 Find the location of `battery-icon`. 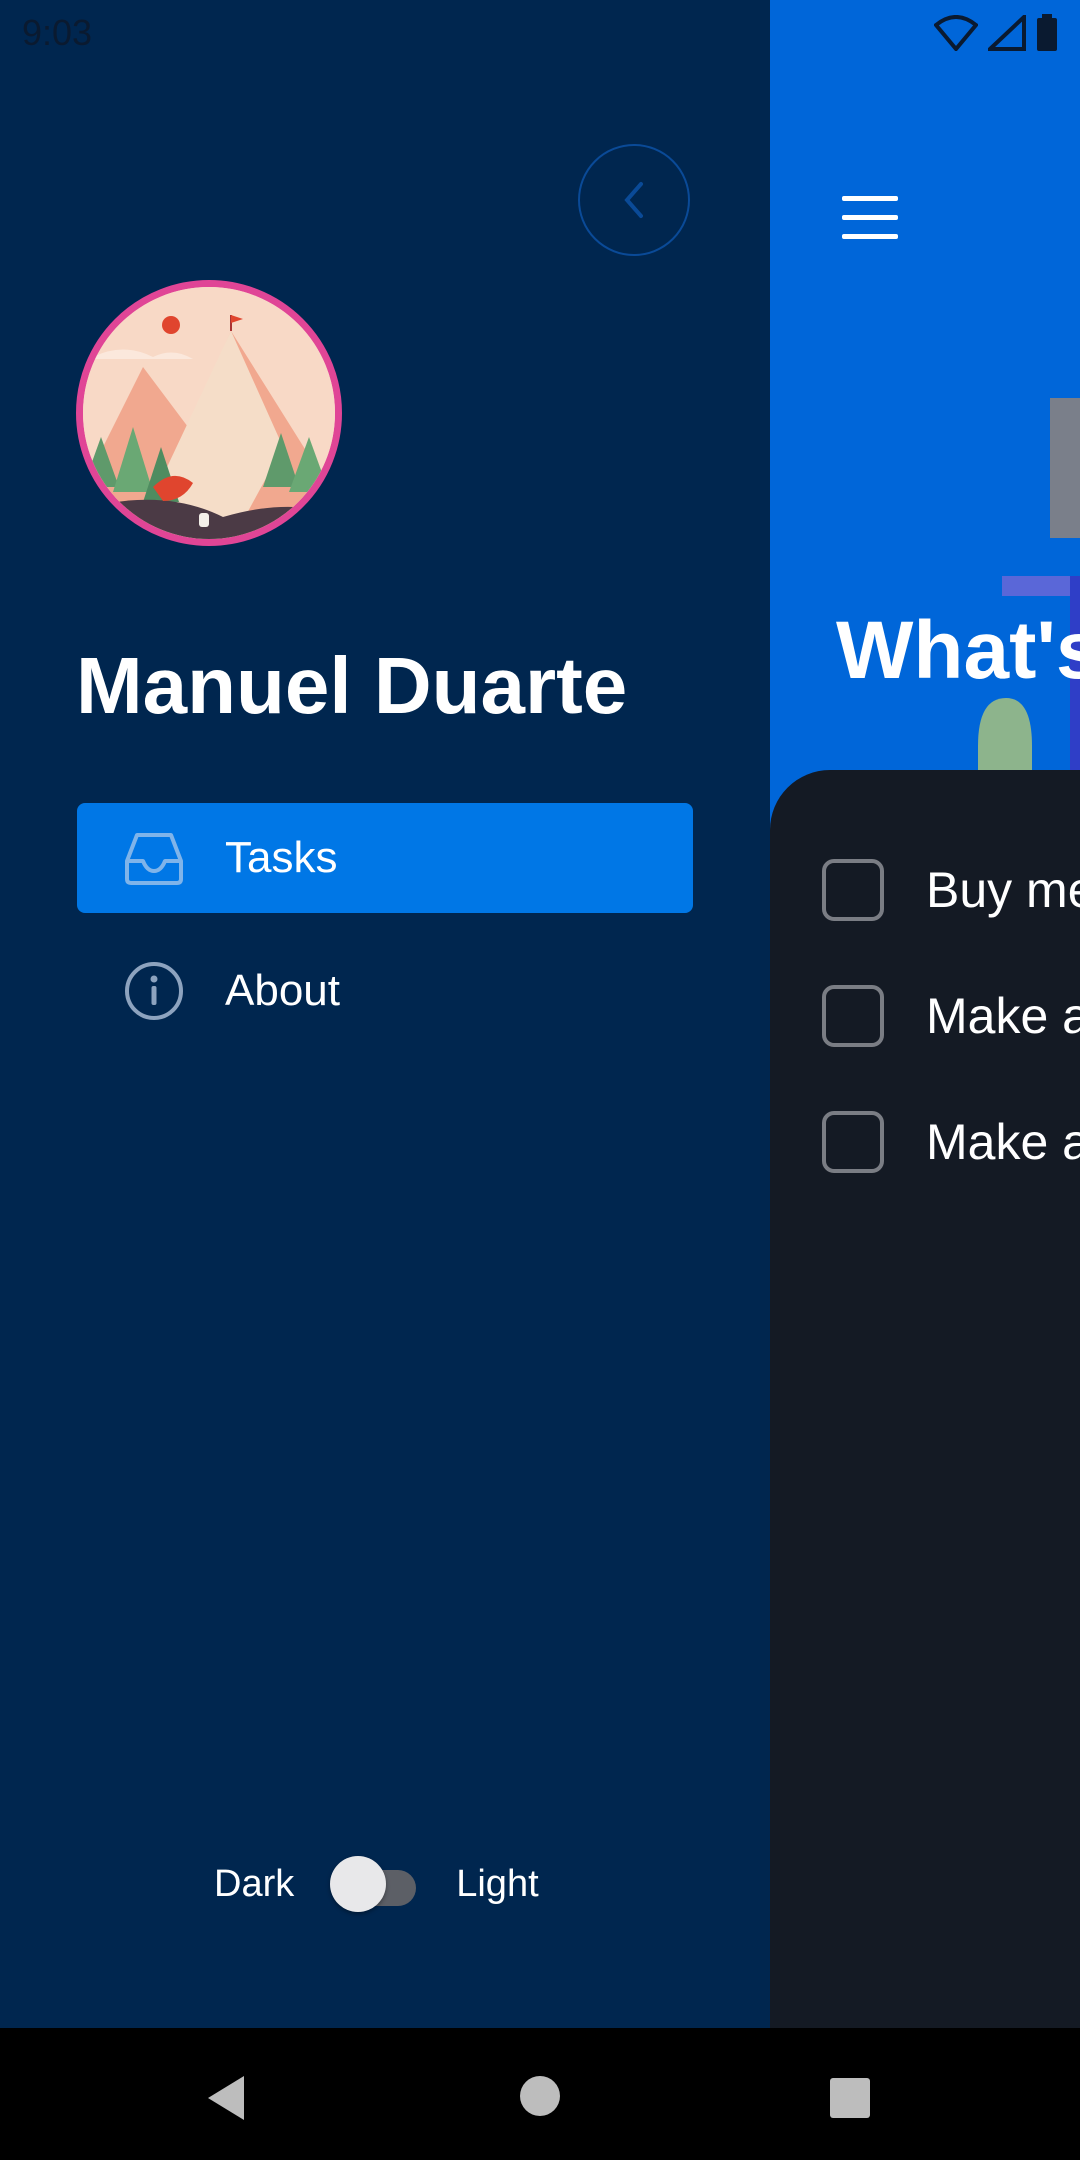

battery-icon is located at coordinates (1047, 32).